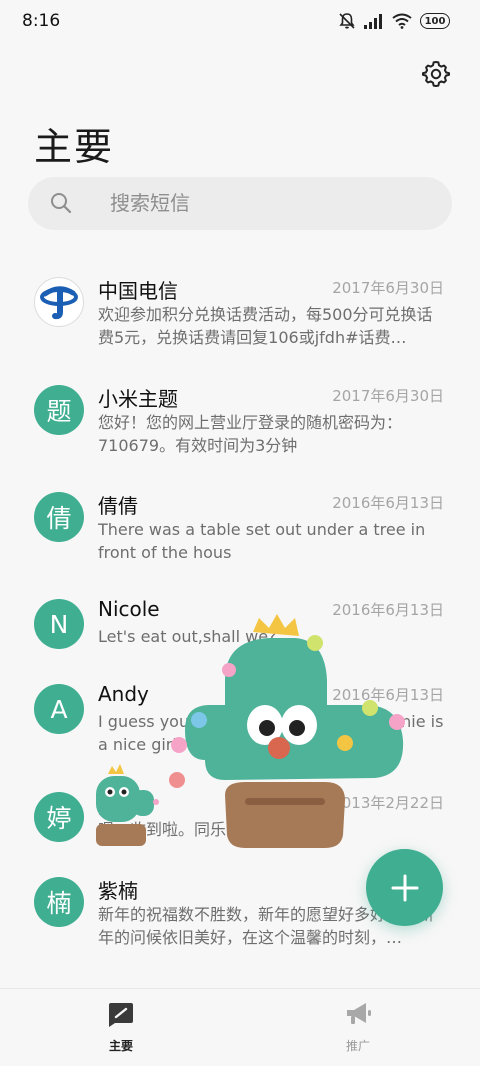 The height and width of the screenshot is (1066, 480). I want to click on status-bar: 8:16 100, so click(240, 22).